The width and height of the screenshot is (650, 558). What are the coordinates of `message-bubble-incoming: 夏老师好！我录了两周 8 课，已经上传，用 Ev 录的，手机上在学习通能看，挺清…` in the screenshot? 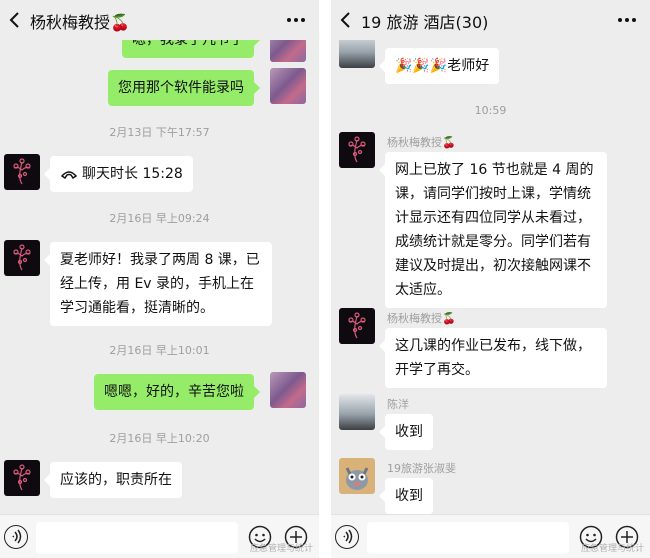 It's located at (158, 284).